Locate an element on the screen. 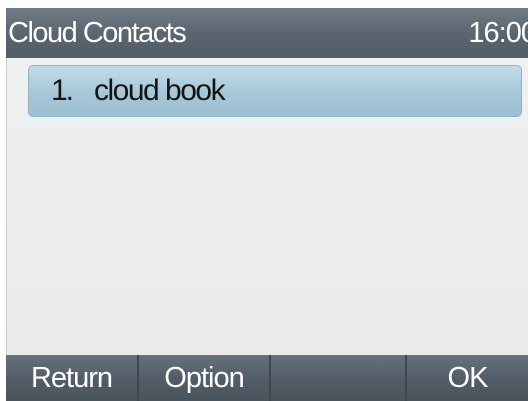  list-item-cloud-book: 1. cloud book is located at coordinates (275, 91).